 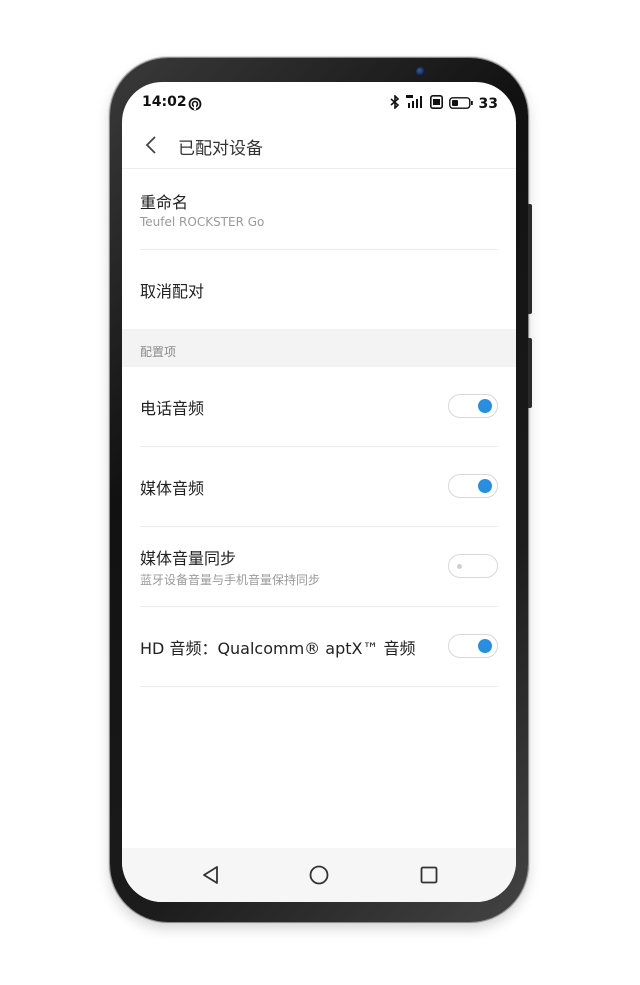 What do you see at coordinates (460, 103) in the screenshot?
I see `battery-icon` at bounding box center [460, 103].